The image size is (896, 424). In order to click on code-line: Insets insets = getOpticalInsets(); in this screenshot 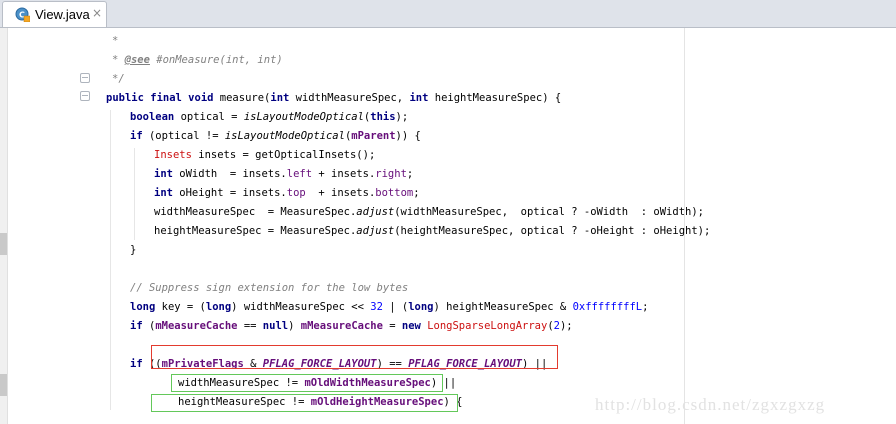, I will do `click(265, 155)`.